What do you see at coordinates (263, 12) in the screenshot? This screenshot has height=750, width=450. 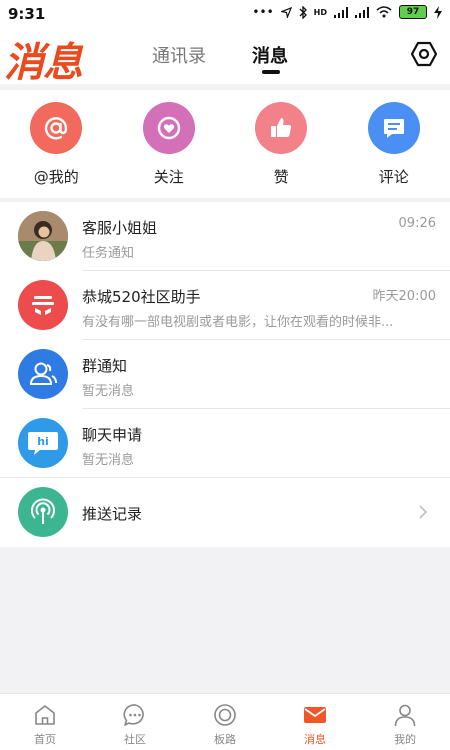 I see `notification-dots: •••` at bounding box center [263, 12].